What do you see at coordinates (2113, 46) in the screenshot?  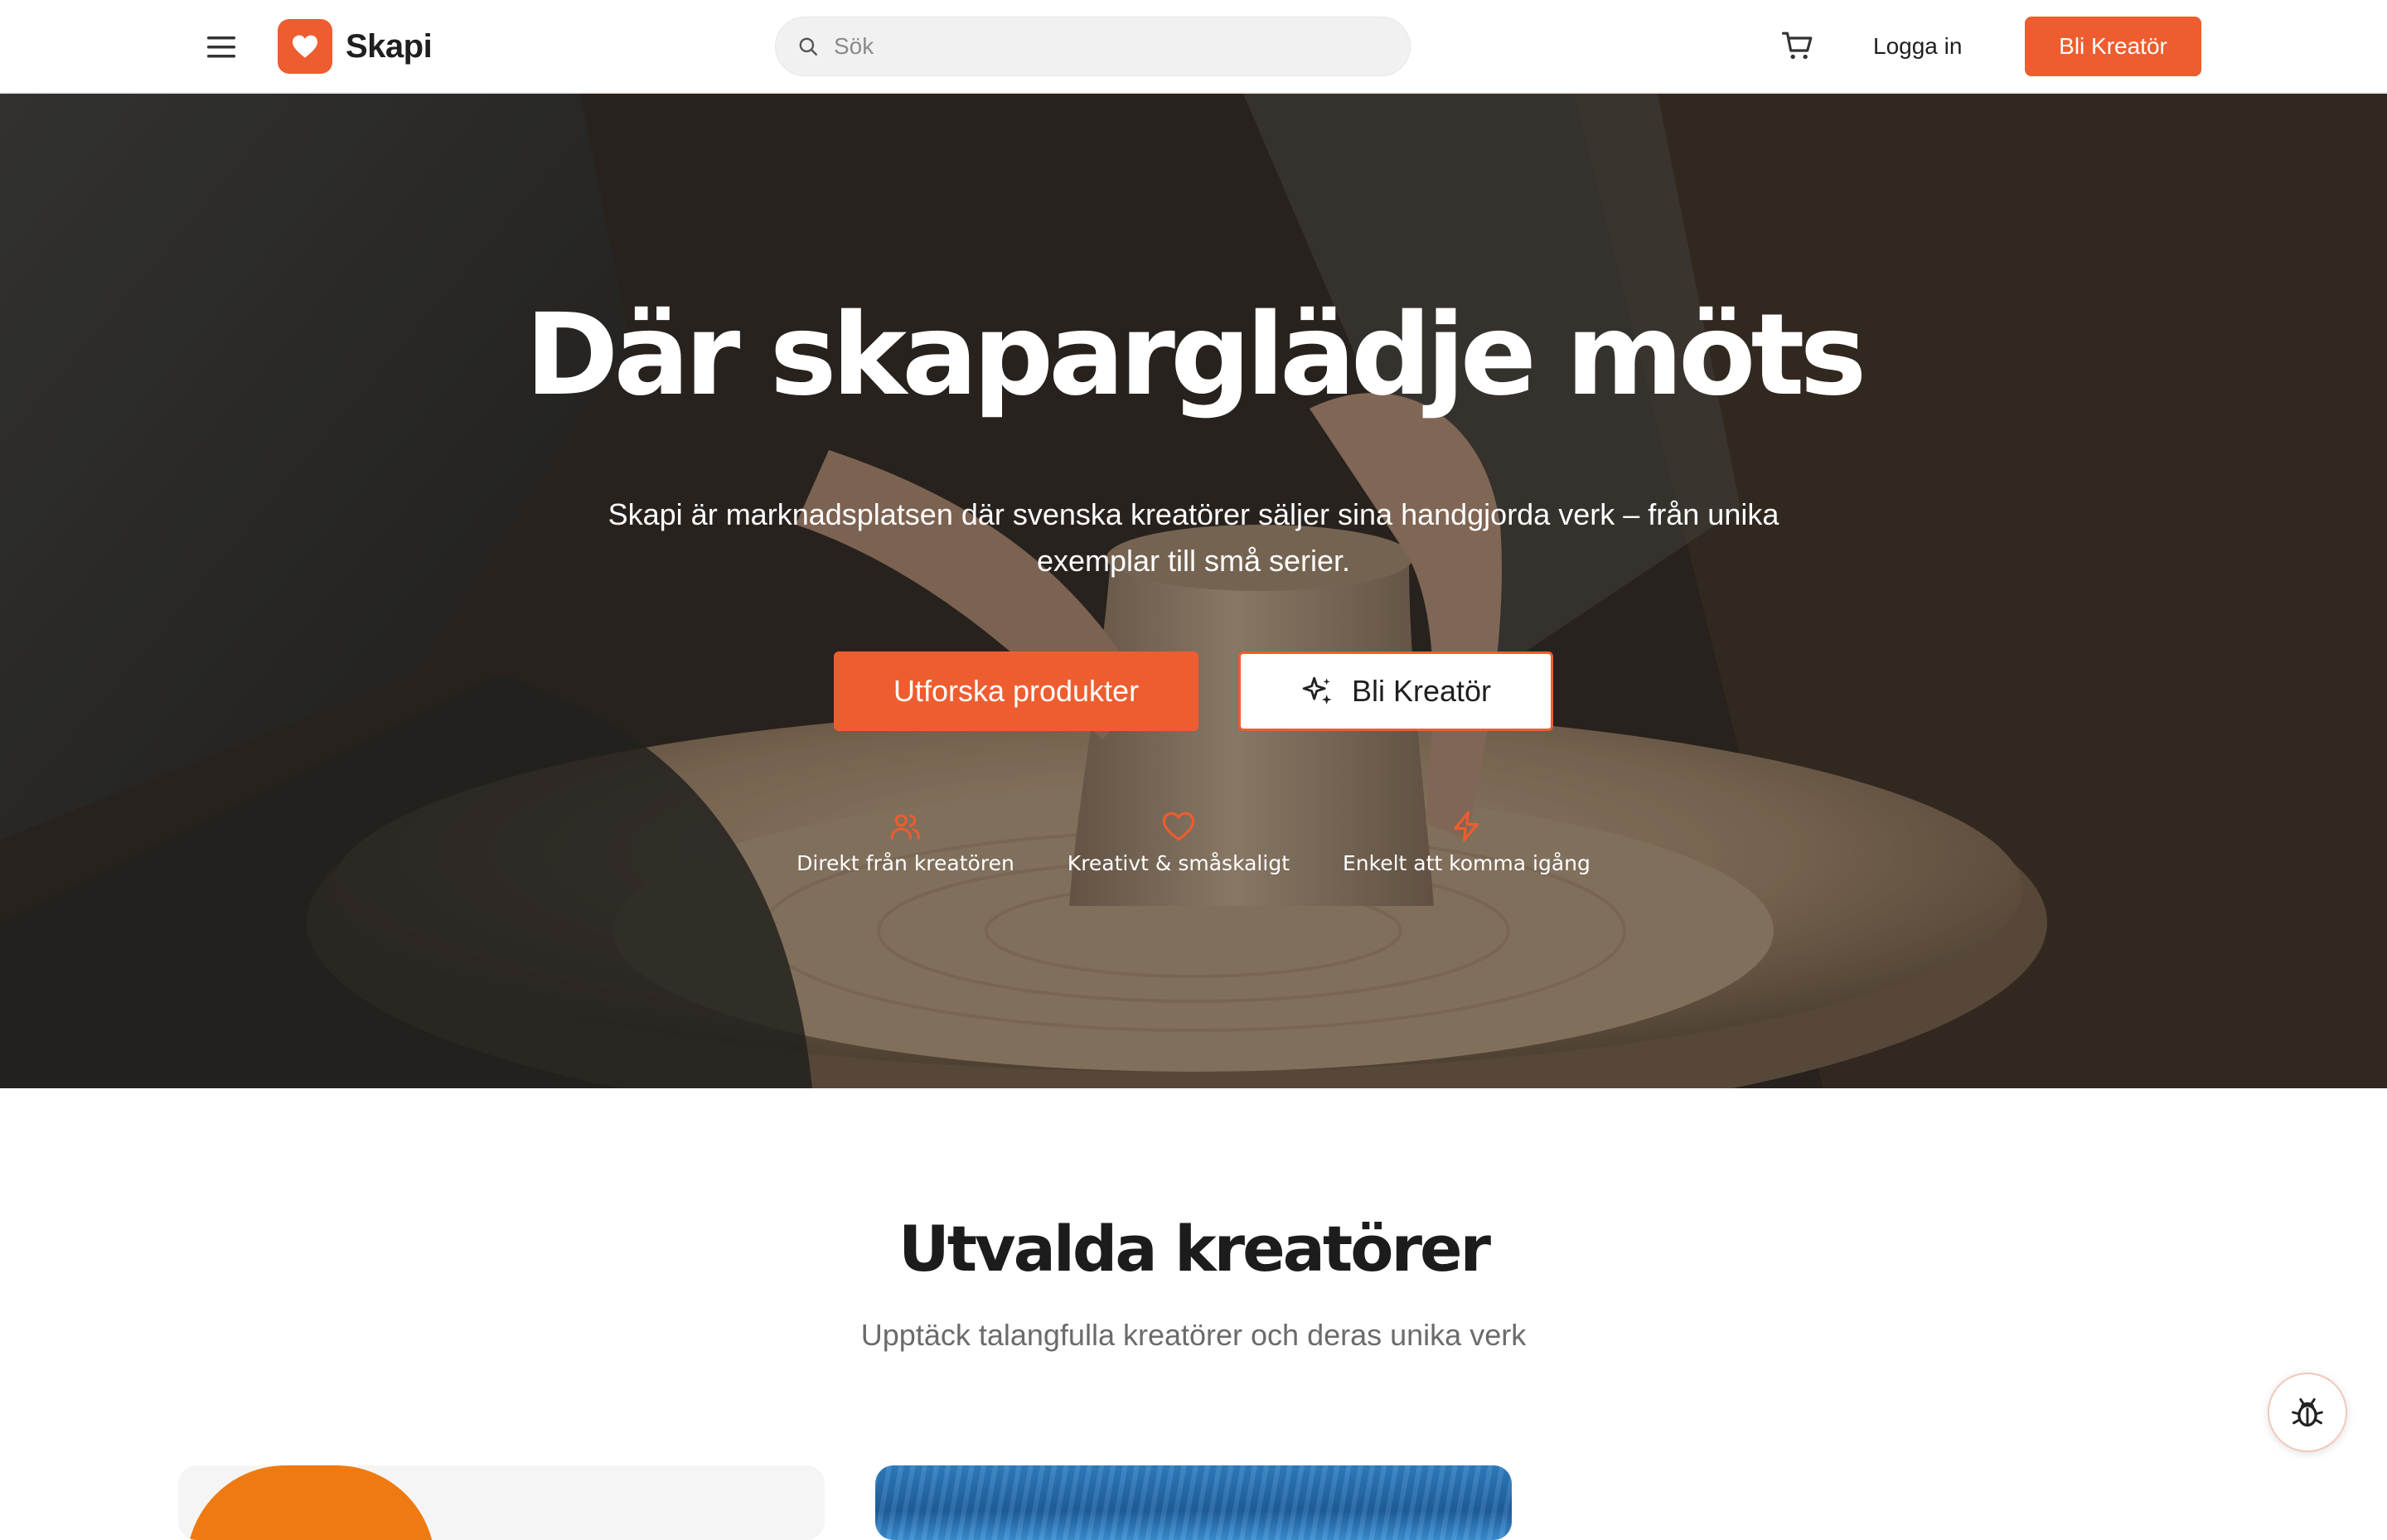 I see `become-creator-button: Bli Kreatör` at bounding box center [2113, 46].